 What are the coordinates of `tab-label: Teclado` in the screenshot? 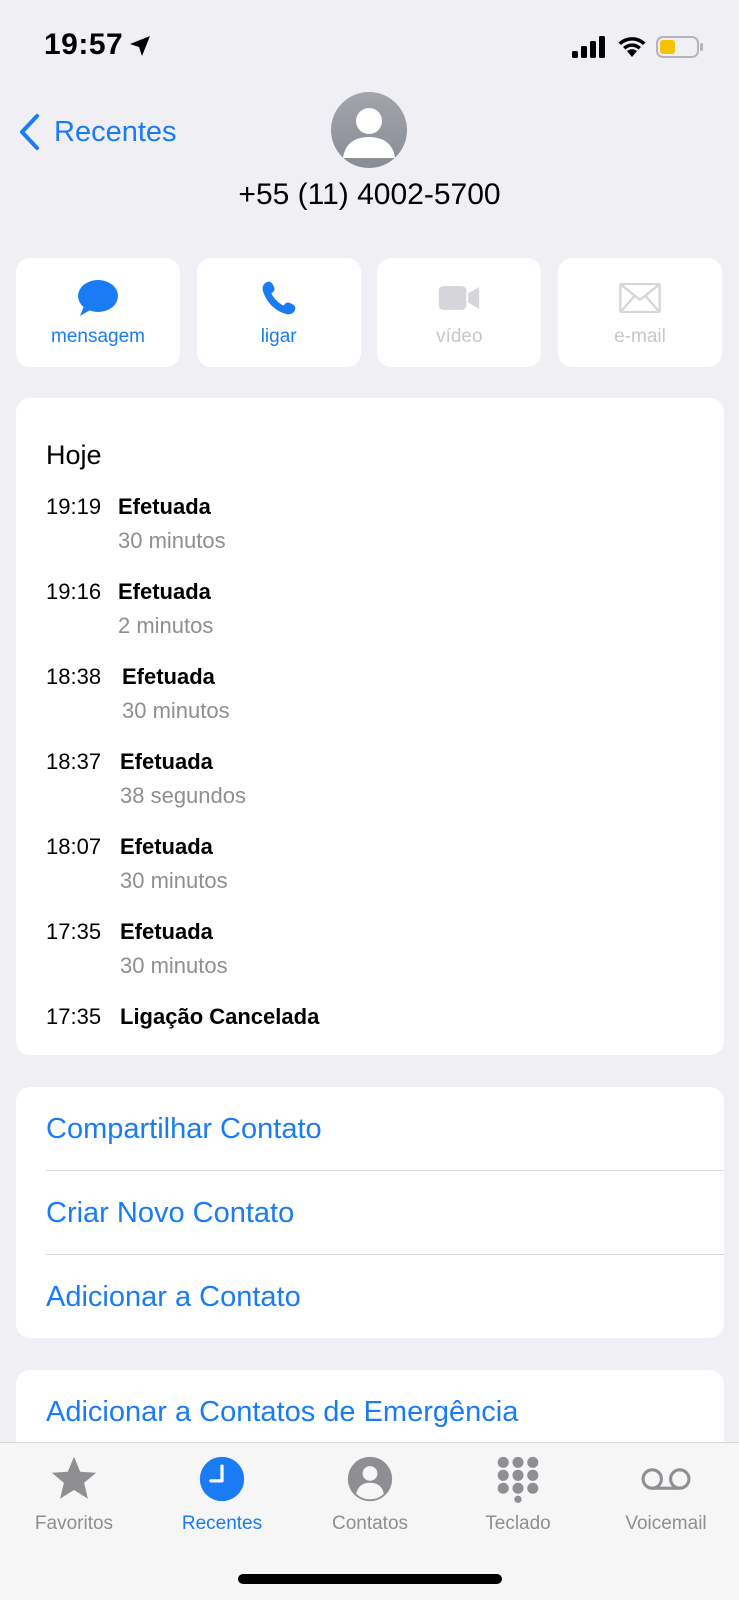 It's located at (518, 1523).